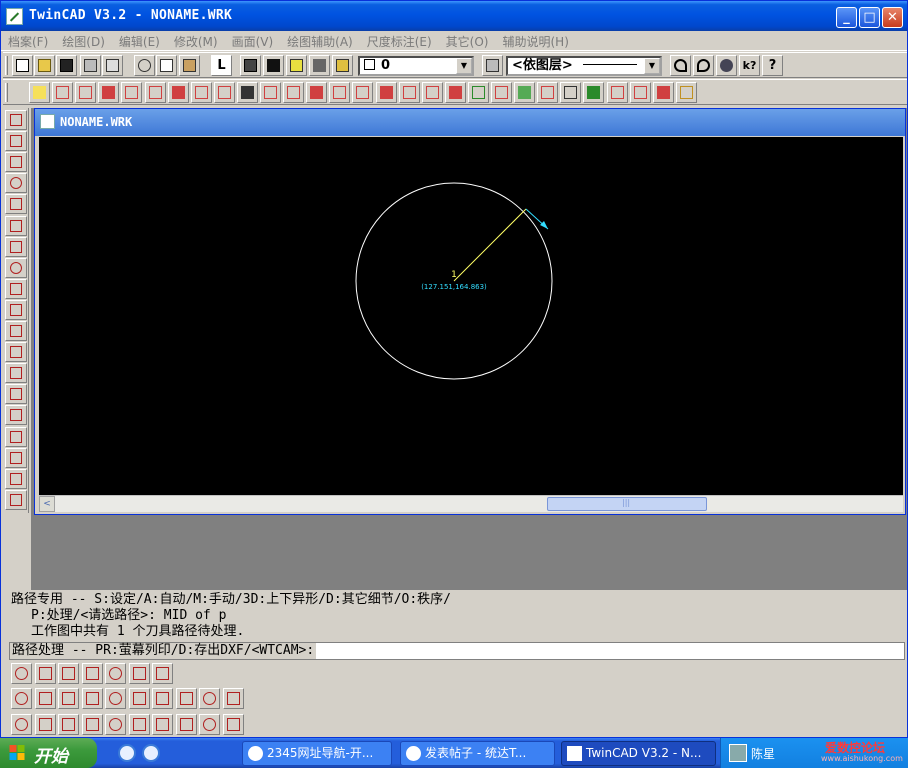  What do you see at coordinates (470, 122) in the screenshot?
I see `child-title-bar: NONAME.WRK` at bounding box center [470, 122].